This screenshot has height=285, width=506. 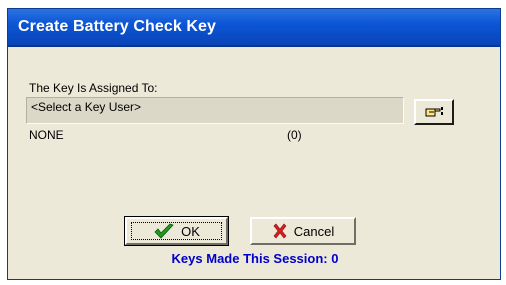 I want to click on assigned-user-name: NONE, so click(x=46, y=135).